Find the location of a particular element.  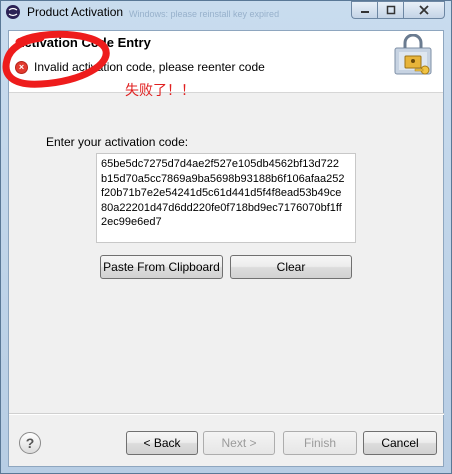

caption-buttons is located at coordinates (398, 10).